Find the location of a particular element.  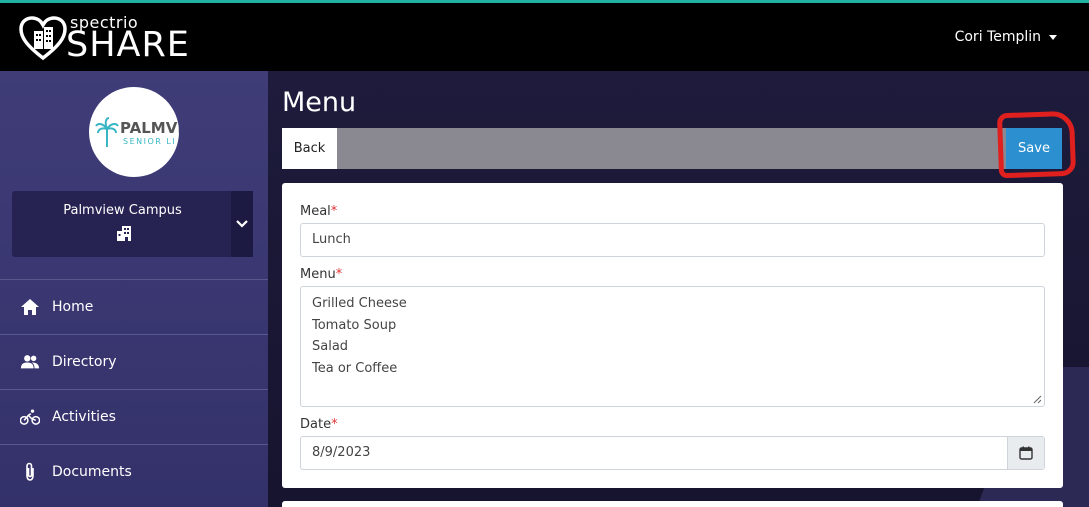

building-icon is located at coordinates (124, 233).